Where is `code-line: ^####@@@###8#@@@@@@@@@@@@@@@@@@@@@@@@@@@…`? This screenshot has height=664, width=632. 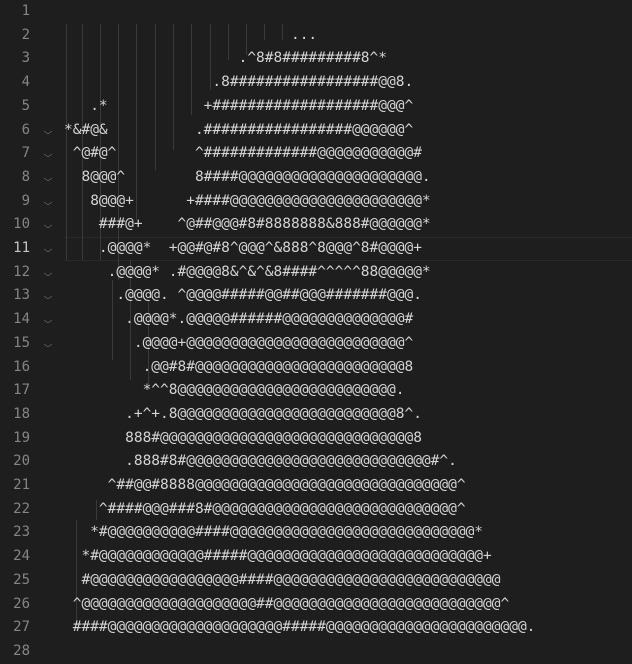 code-line: ^####@@@###8#@@@@@@@@@@@@@@@@@@@@@@@@@@@… is located at coordinates (265, 510).